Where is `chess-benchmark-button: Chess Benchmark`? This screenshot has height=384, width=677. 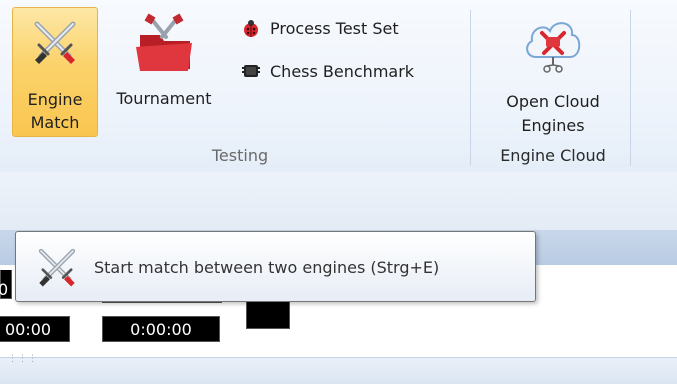
chess-benchmark-button: Chess Benchmark is located at coordinates (327, 71).